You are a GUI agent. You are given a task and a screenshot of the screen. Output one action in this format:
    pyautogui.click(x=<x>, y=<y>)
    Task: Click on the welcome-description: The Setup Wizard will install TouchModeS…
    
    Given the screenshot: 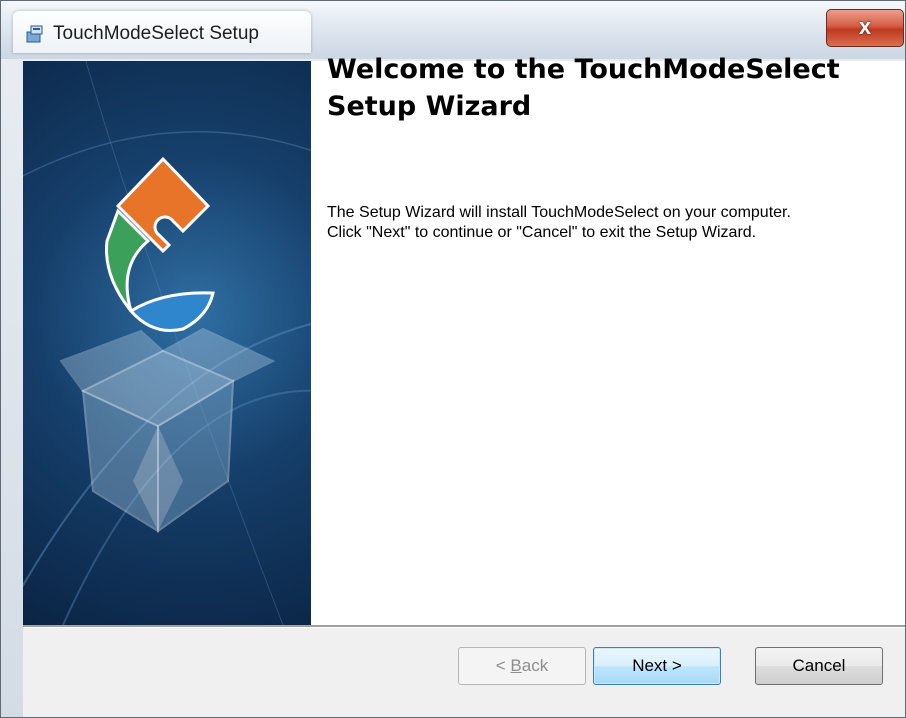 What is the action you would take?
    pyautogui.click(x=559, y=222)
    